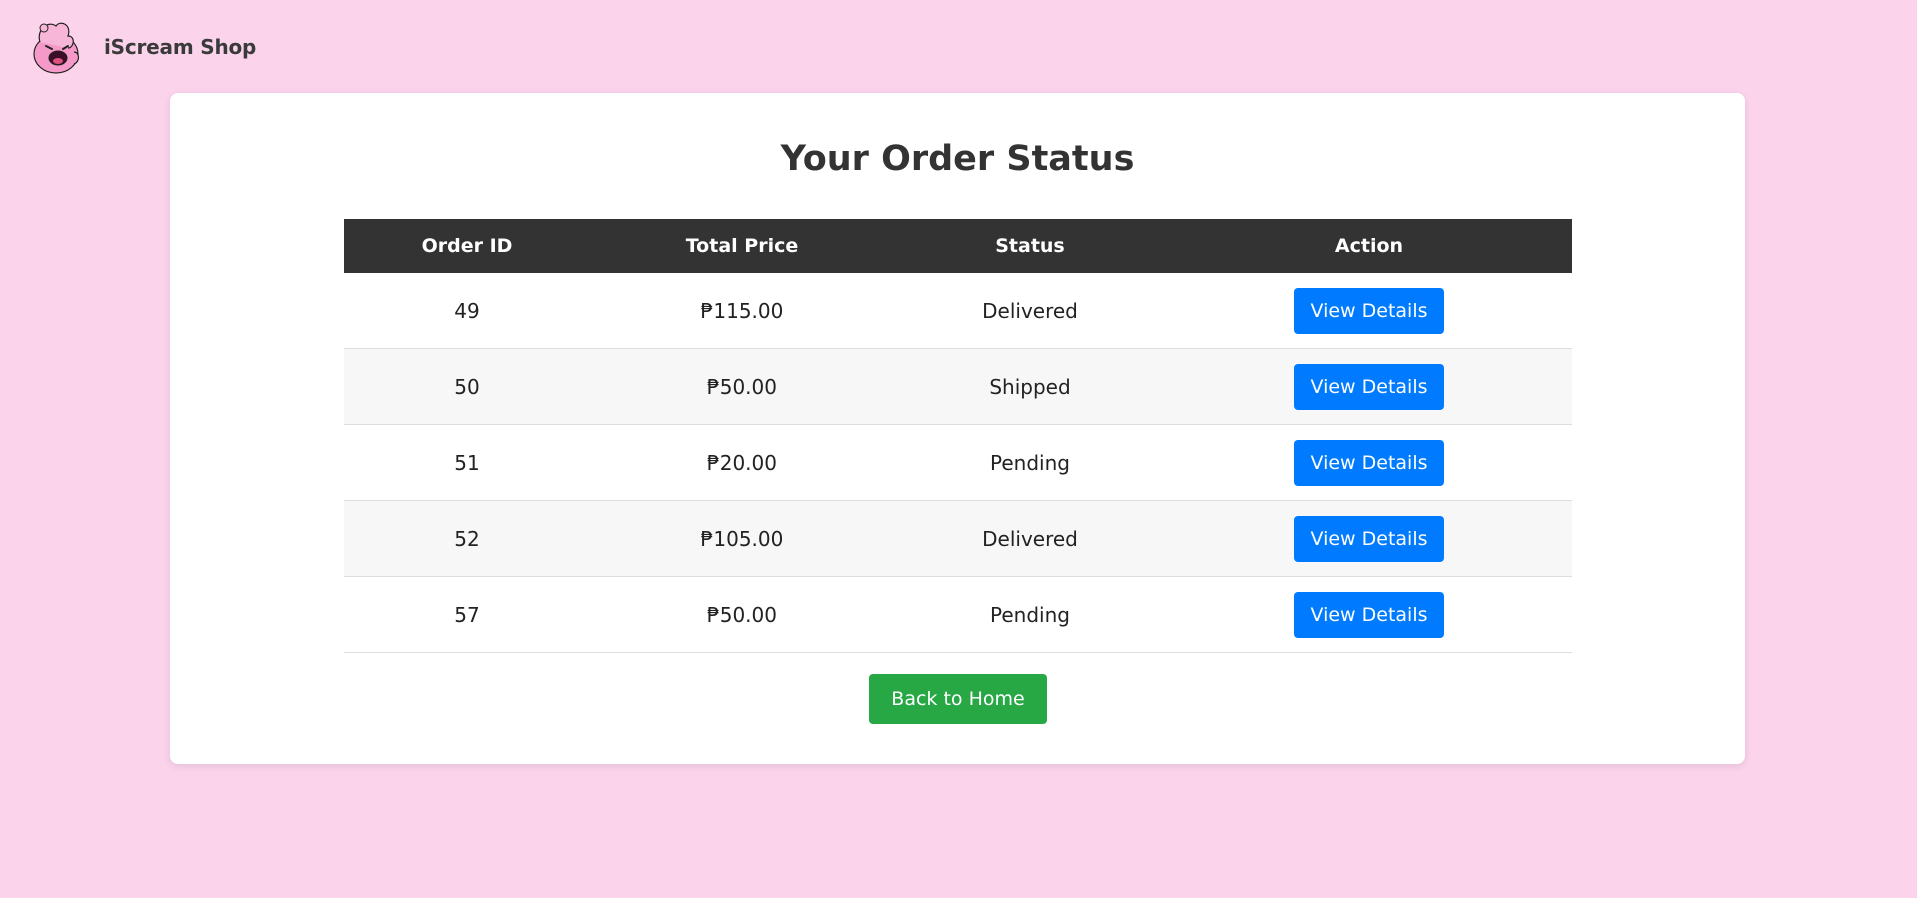 The image size is (1917, 898). Describe the element at coordinates (467, 614) in the screenshot. I see `order-id-cell: 57` at that location.